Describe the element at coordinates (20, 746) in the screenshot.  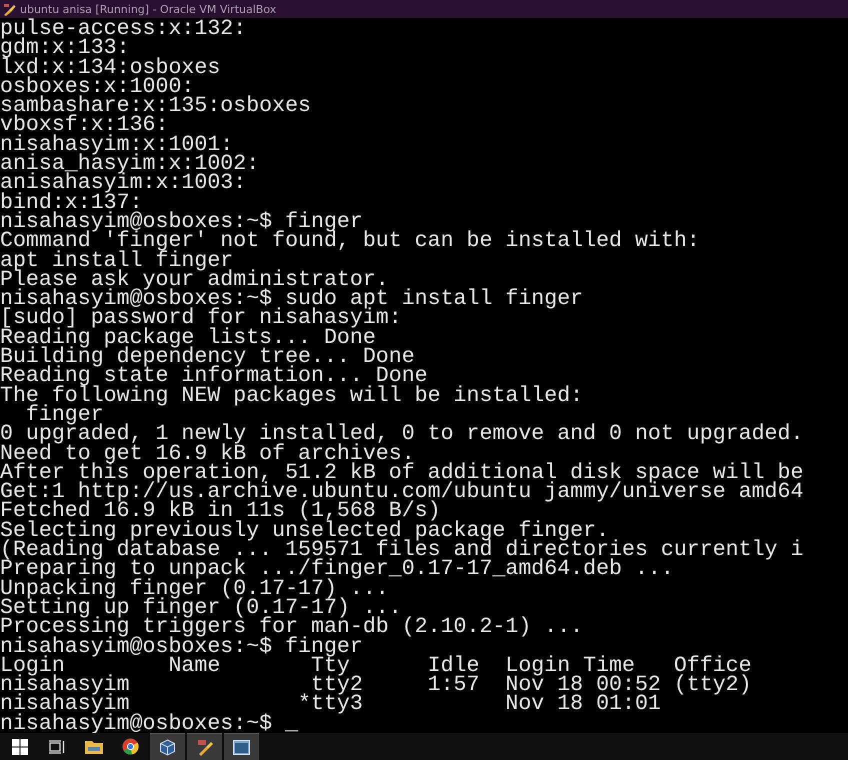
I see `windows-icon` at that location.